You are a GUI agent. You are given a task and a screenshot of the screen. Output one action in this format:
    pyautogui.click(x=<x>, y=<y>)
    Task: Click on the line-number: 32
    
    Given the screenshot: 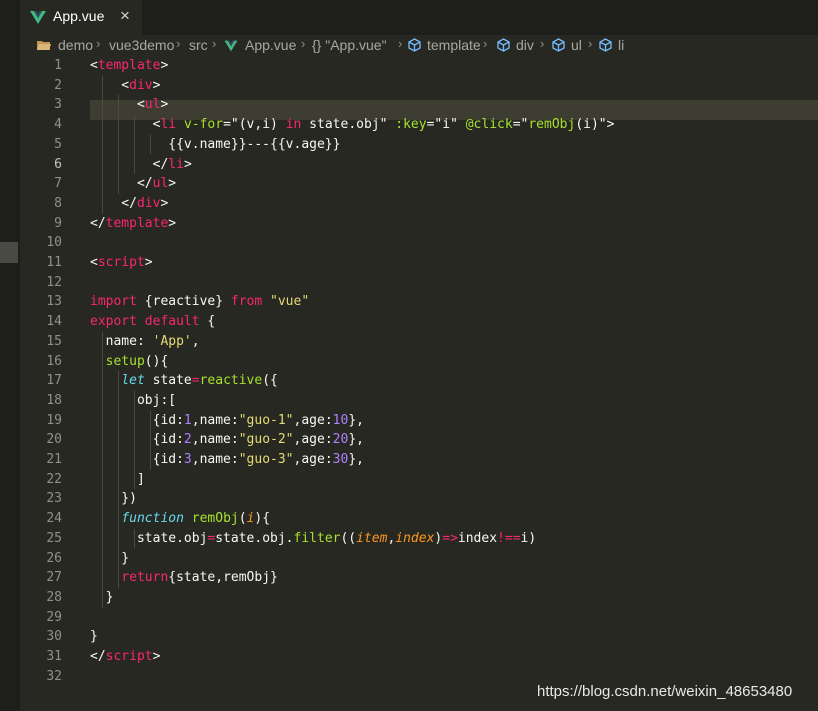 What is the action you would take?
    pyautogui.click(x=54, y=676)
    